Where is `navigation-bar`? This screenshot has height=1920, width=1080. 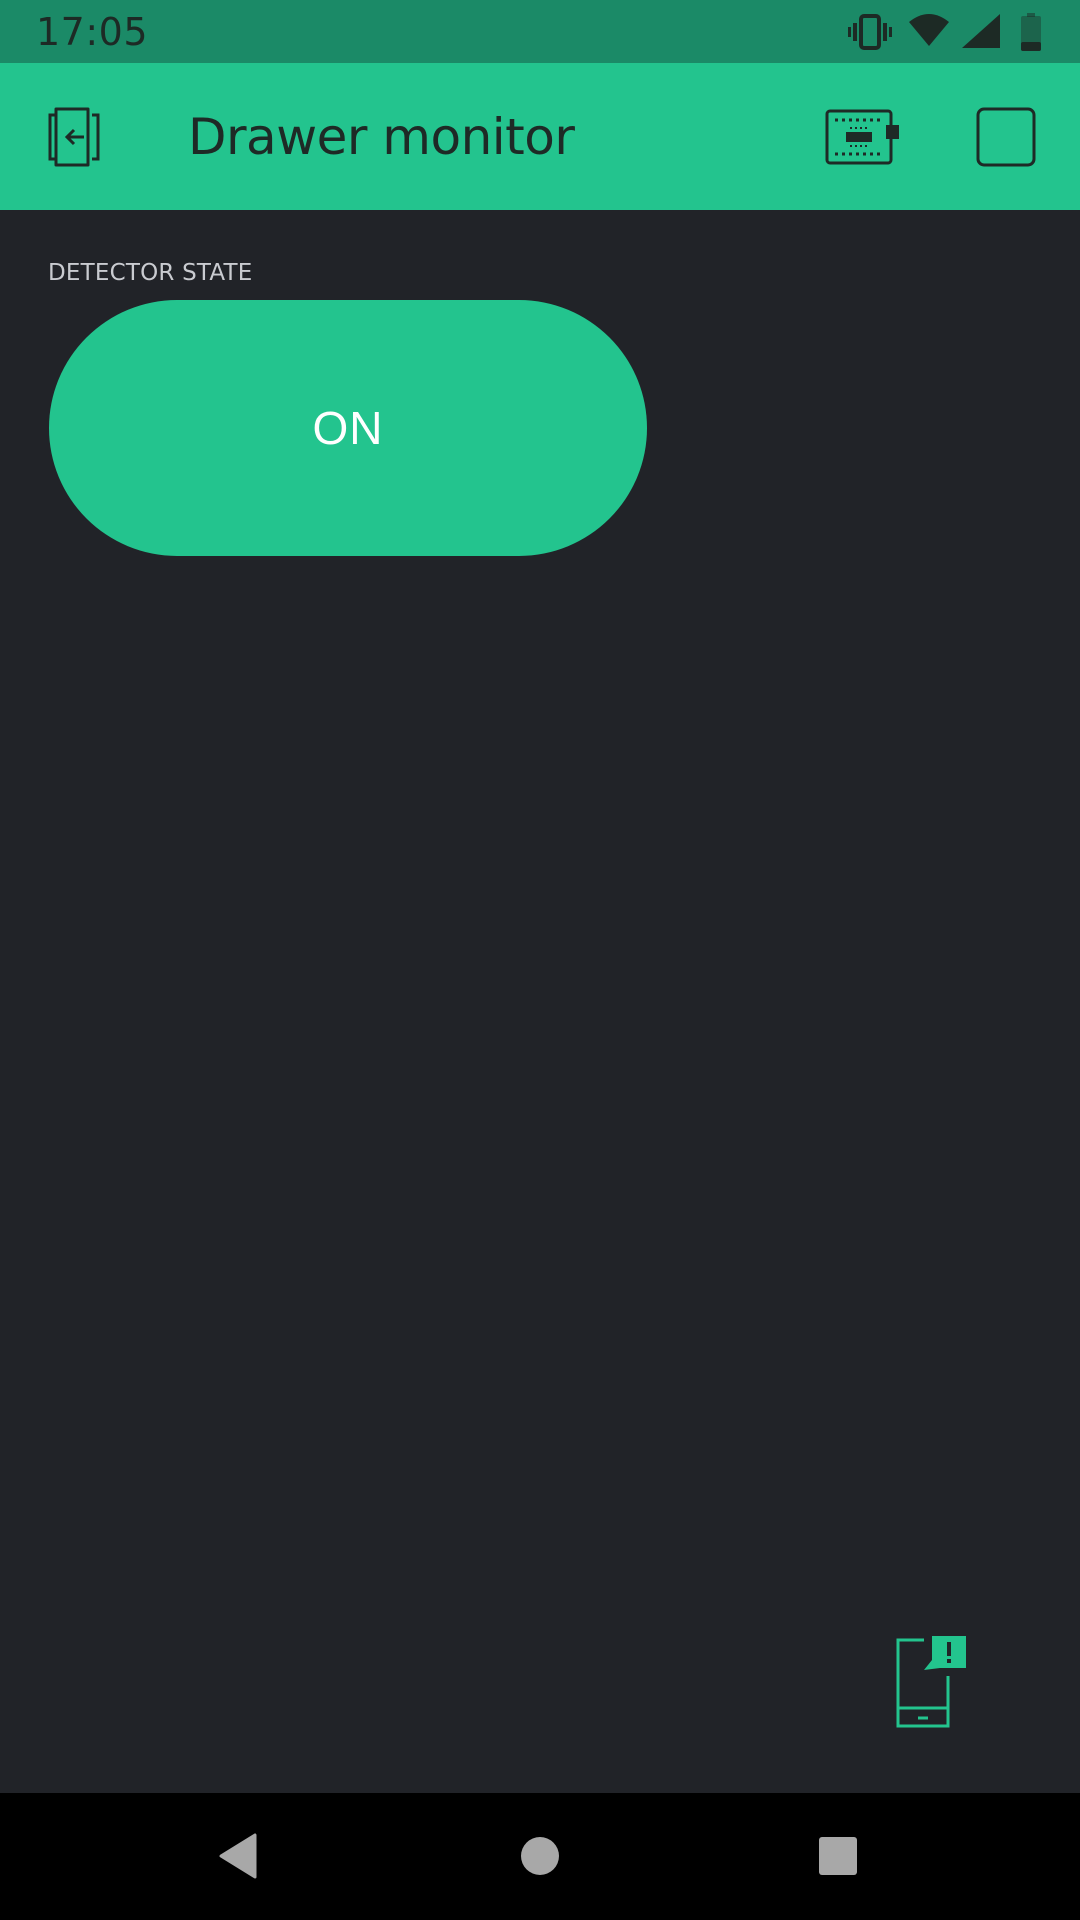 navigation-bar is located at coordinates (540, 1856).